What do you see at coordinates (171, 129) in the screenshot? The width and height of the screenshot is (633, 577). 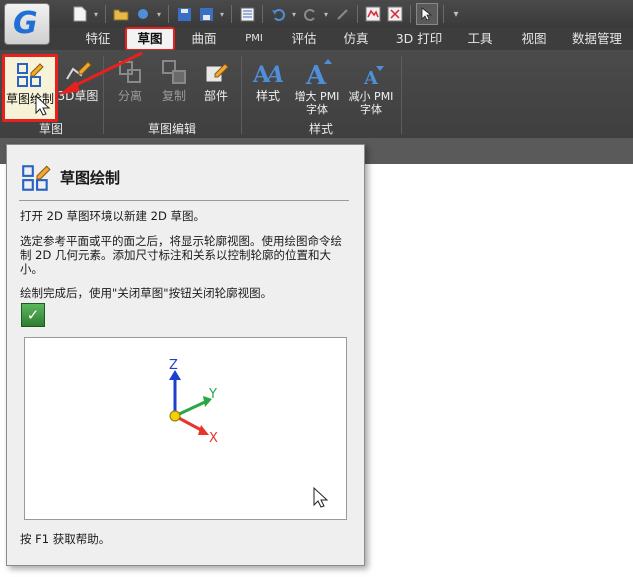 I see `group-label-sketch-edit: 草图编辑` at bounding box center [171, 129].